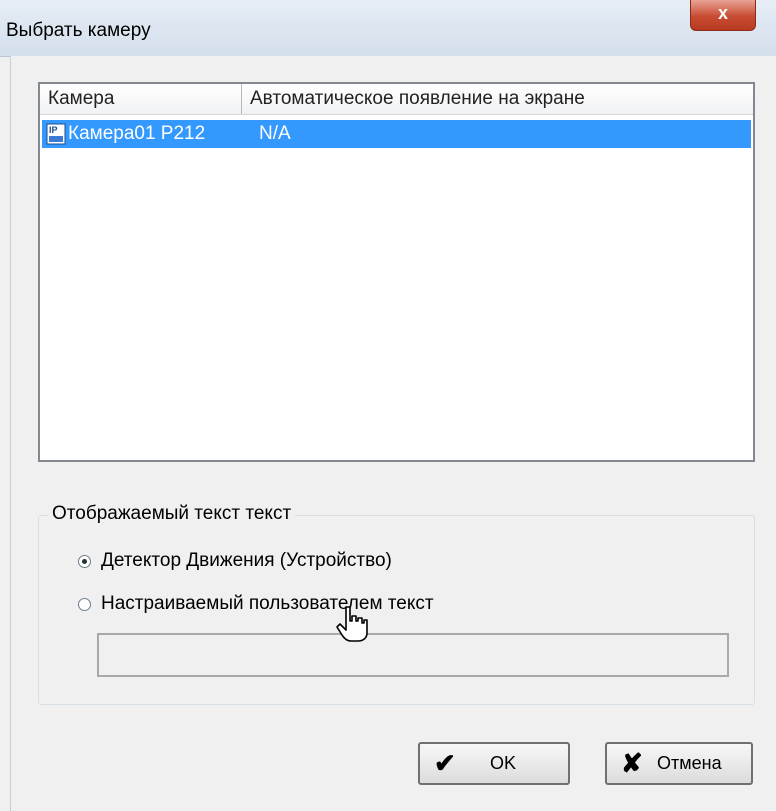  I want to click on ip-camera-icon: IP, so click(56, 134).